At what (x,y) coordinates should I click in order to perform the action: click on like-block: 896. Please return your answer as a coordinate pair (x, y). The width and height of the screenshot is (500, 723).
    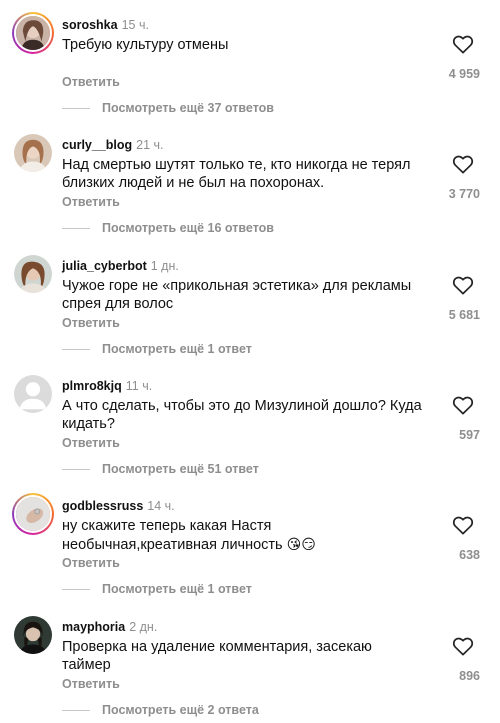
    Looking at the image, I should click on (452, 659).